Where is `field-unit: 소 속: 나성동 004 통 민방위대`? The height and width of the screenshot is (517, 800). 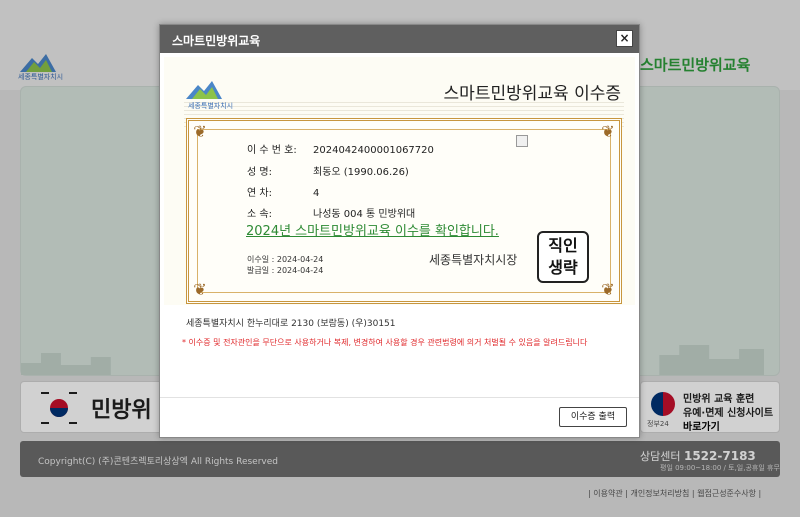 field-unit: 소 속: 나성동 004 통 민방위대 is located at coordinates (331, 212).